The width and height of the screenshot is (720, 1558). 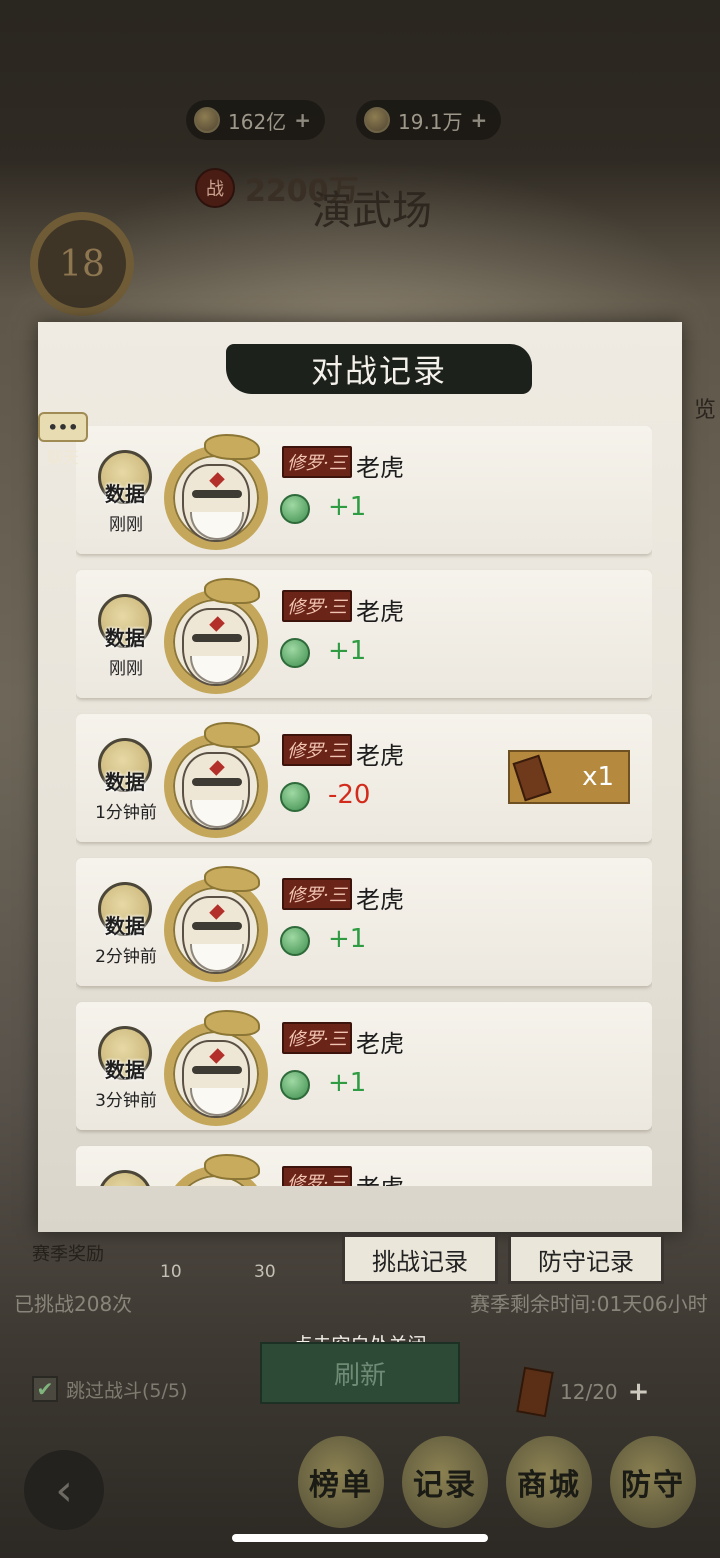 I want to click on battle-power-badge: 战, so click(x=215, y=188).